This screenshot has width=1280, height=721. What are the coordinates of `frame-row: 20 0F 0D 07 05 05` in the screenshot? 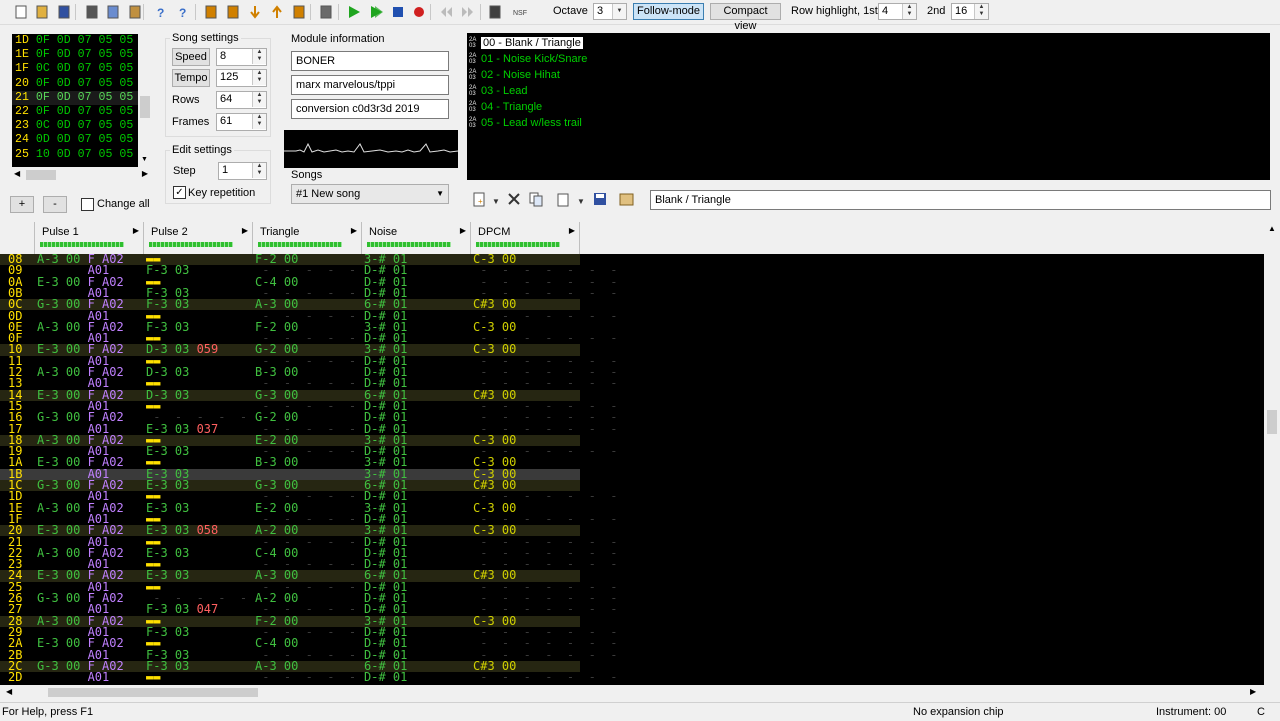 It's located at (81, 84).